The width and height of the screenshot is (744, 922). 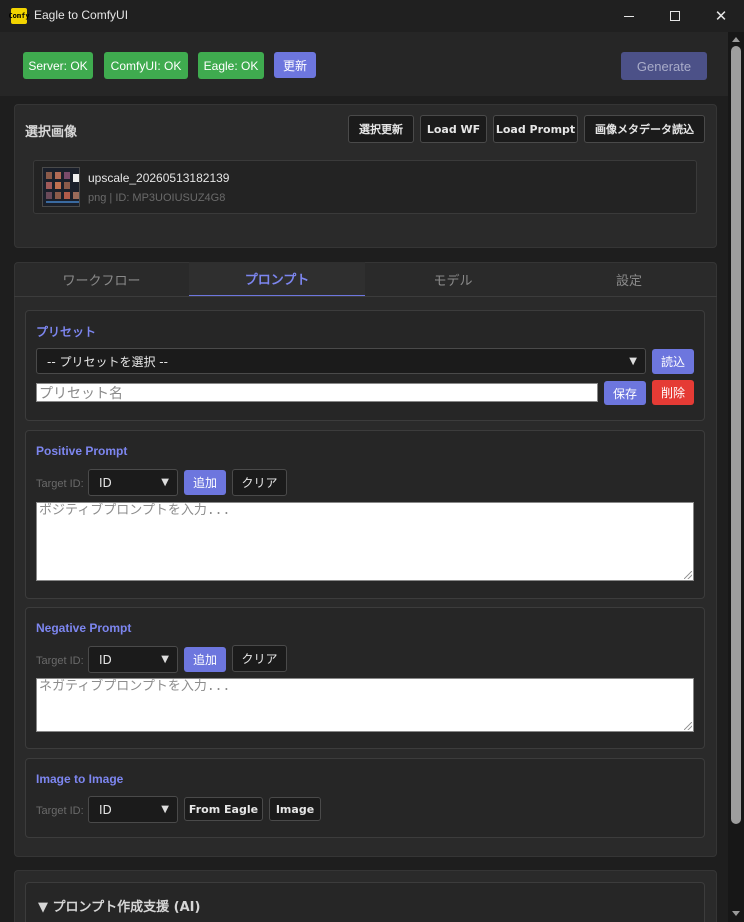 I want to click on generate-button: Generate, so click(x=664, y=66).